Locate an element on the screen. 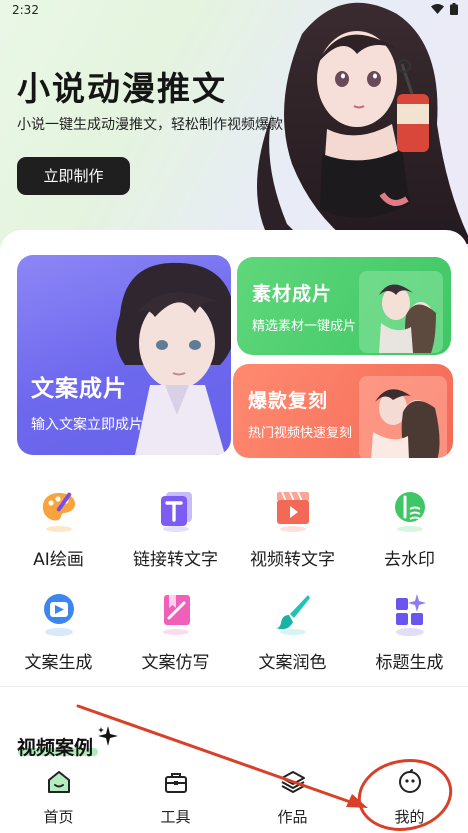 This screenshot has width=468, height=833. bottom-navigation: 首页 工具 作品 我的 is located at coordinates (234, 798).